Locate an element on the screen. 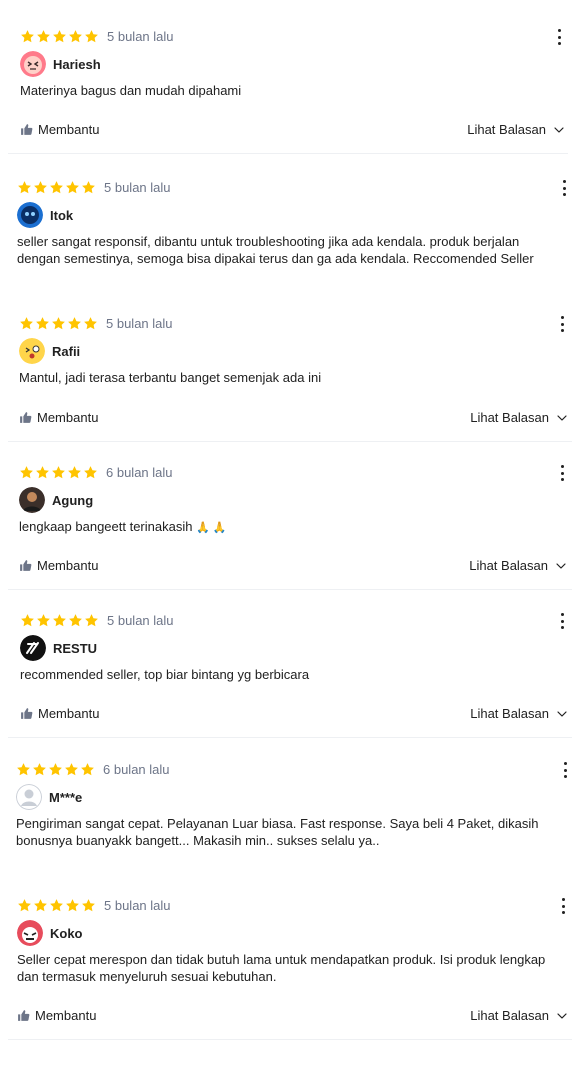  reviewer: Agung is located at coordinates (56, 500).